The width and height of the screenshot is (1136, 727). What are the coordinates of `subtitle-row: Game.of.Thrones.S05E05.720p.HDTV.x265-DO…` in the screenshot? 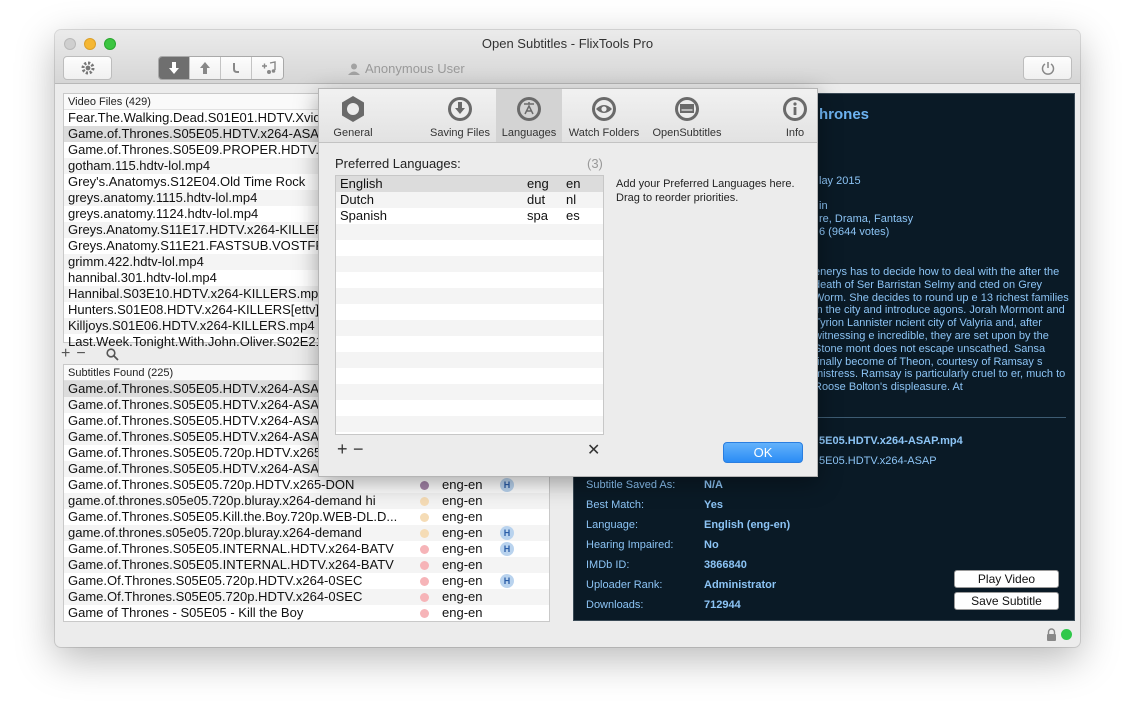 It's located at (306, 485).